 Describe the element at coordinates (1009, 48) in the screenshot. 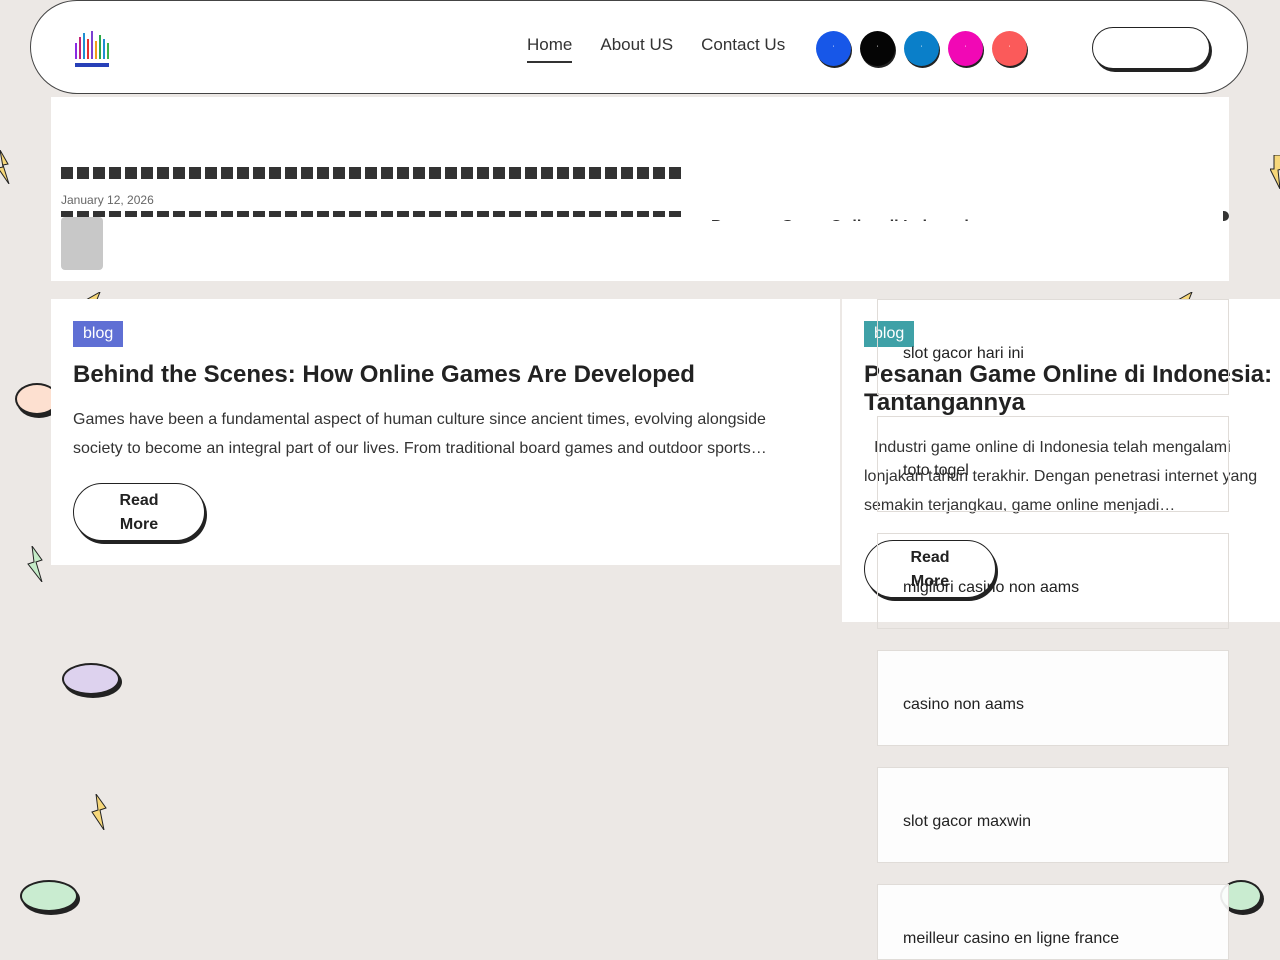

I see `youtube-icon: '` at that location.